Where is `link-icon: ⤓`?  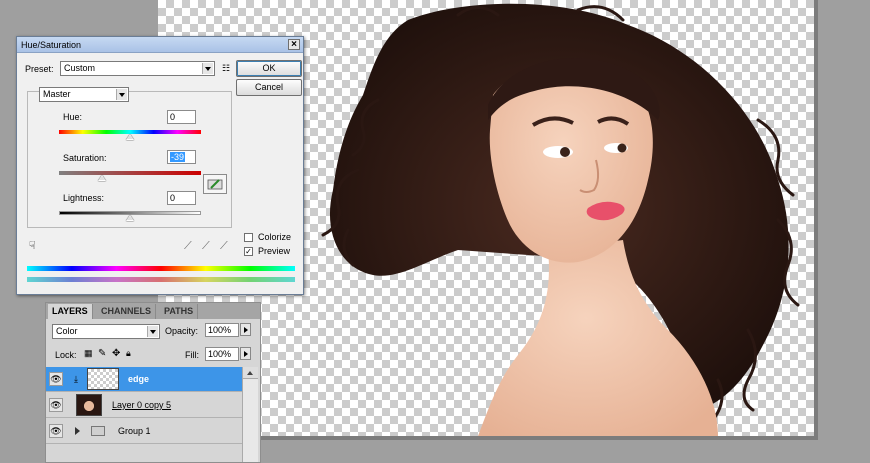
link-icon: ⤓ is located at coordinates (76, 379).